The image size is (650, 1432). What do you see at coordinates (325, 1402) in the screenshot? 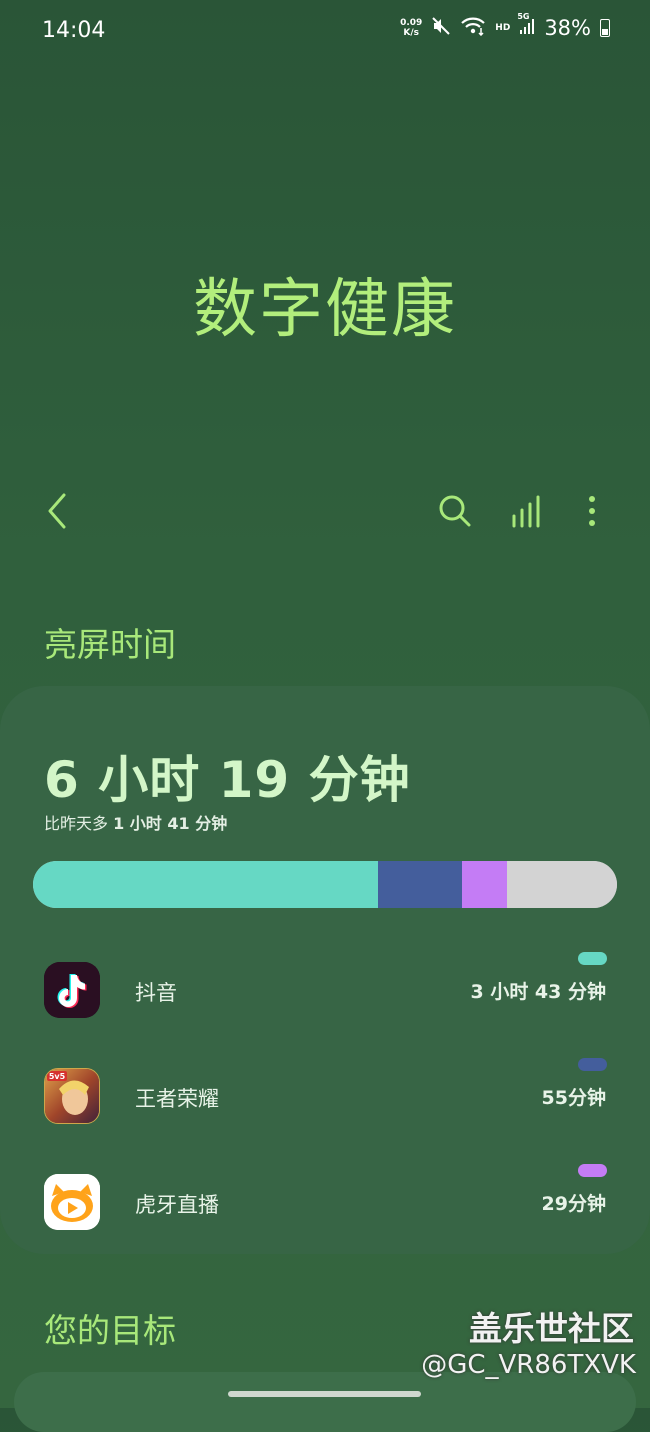
I see `goals-card` at bounding box center [325, 1402].